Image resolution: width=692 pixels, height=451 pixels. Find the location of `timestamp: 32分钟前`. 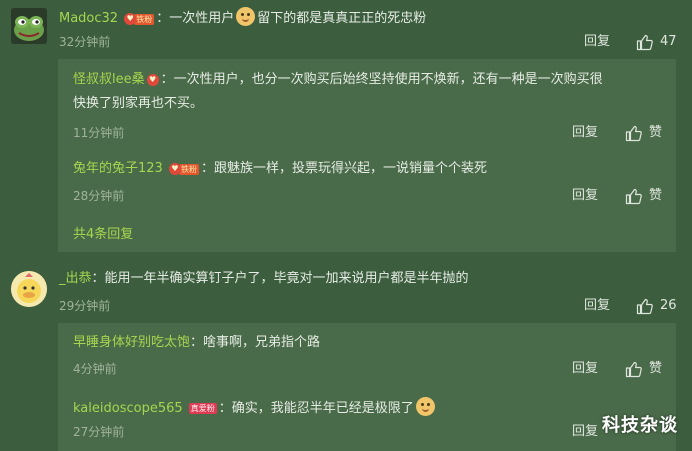

timestamp: 32分钟前 is located at coordinates (85, 42).